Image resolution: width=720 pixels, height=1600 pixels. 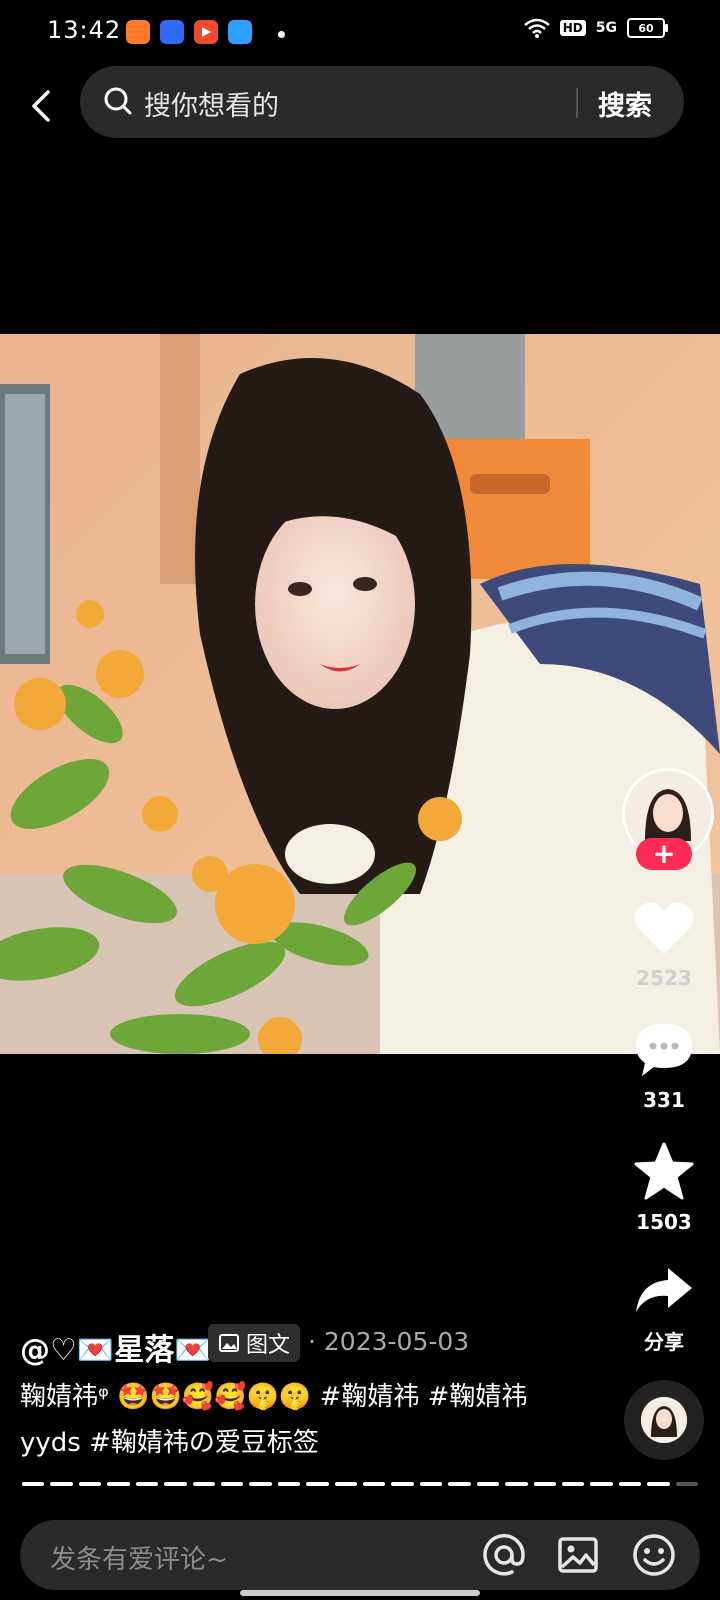 I want to click on post-type-badge: 图文, so click(x=254, y=1343).